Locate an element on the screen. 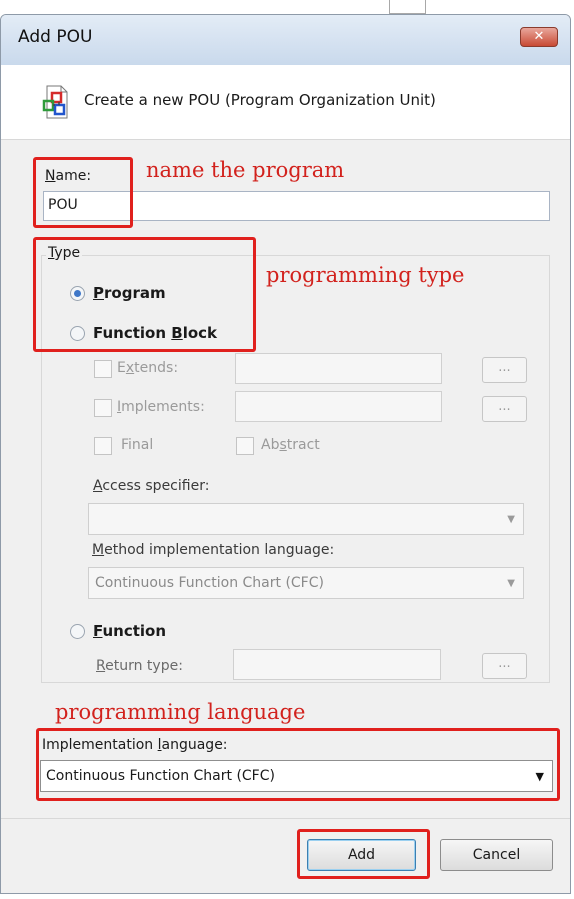 The height and width of the screenshot is (899, 574). extends-input is located at coordinates (338, 368).